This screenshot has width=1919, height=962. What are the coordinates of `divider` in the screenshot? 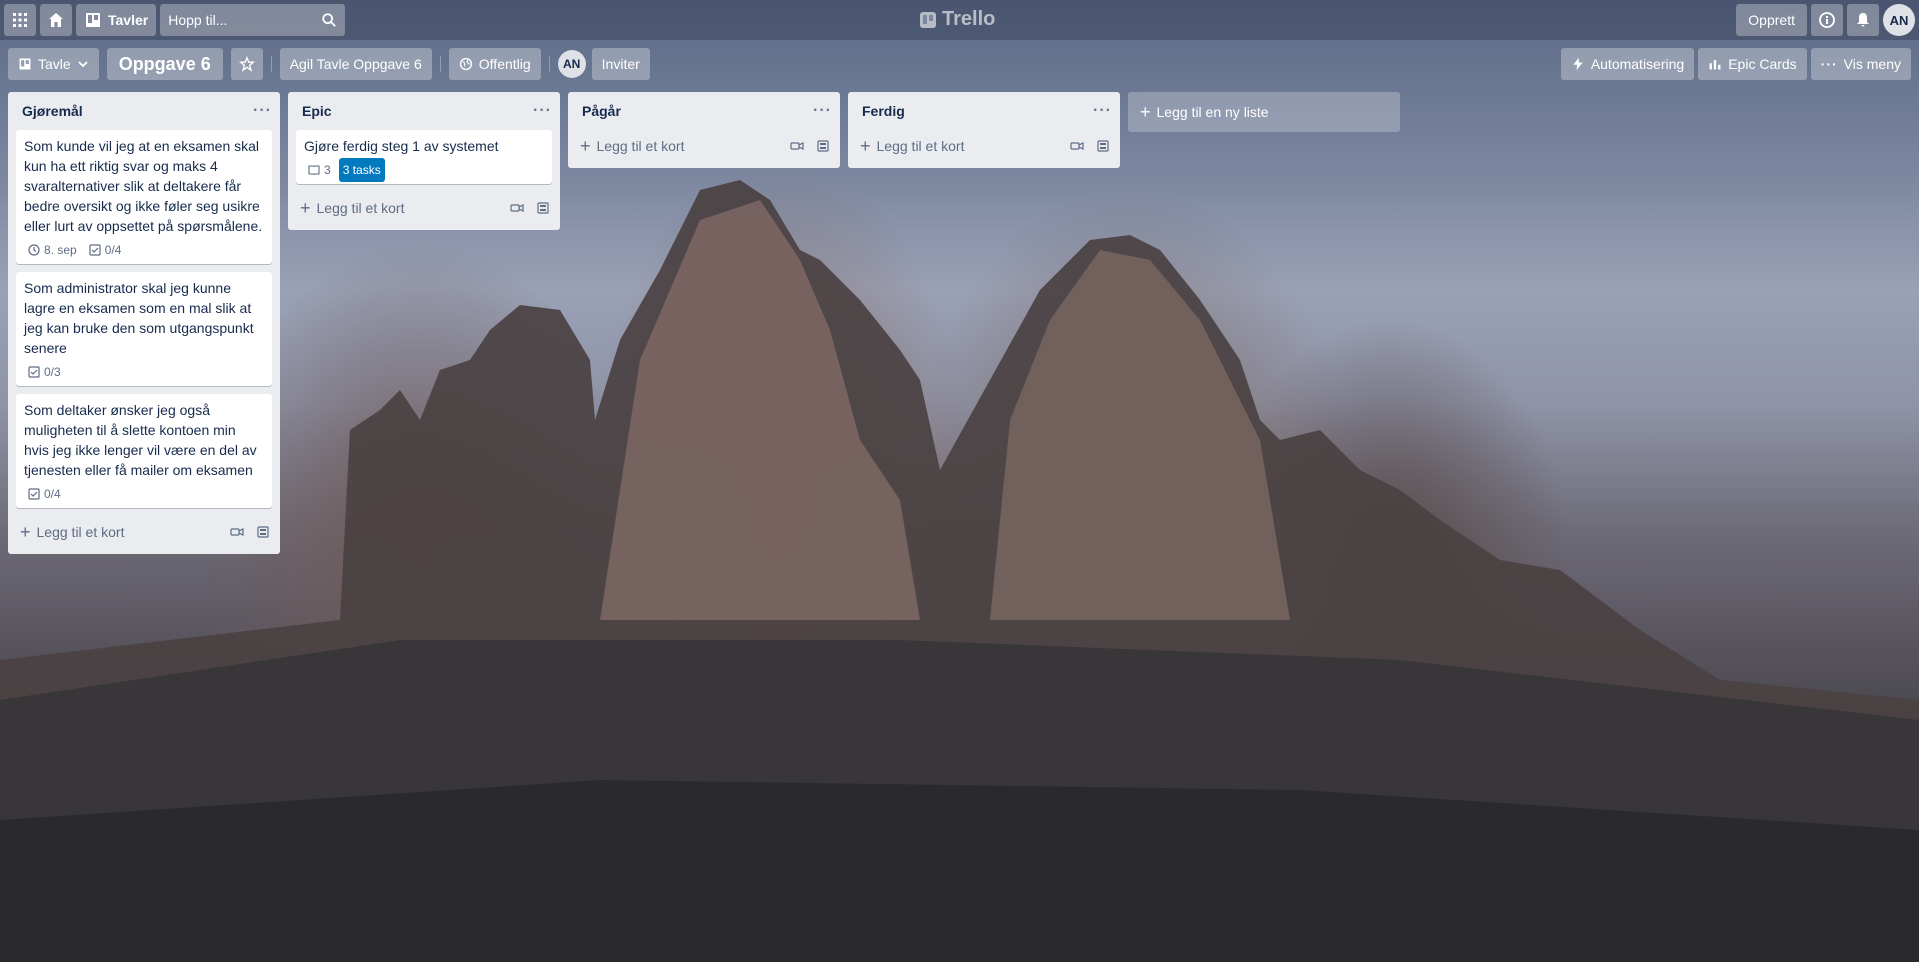 It's located at (271, 64).